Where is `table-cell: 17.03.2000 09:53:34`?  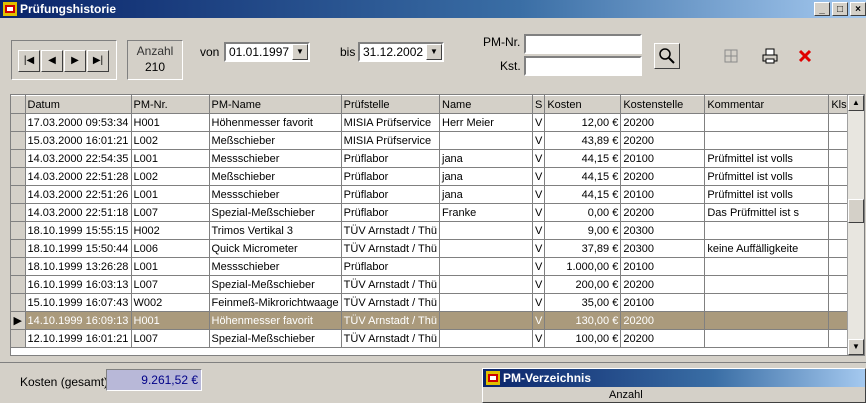
table-cell: 17.03.2000 09:53:34 is located at coordinates (78, 122).